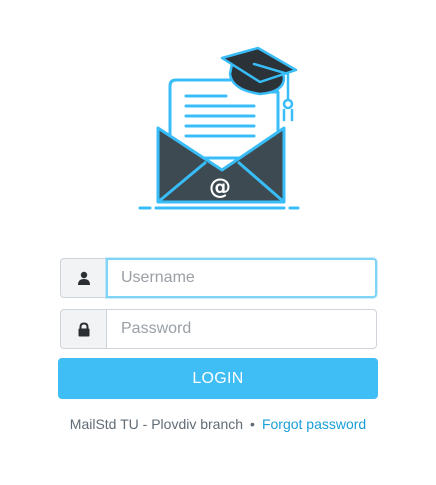 The image size is (436, 485). I want to click on username-field, so click(218, 278).